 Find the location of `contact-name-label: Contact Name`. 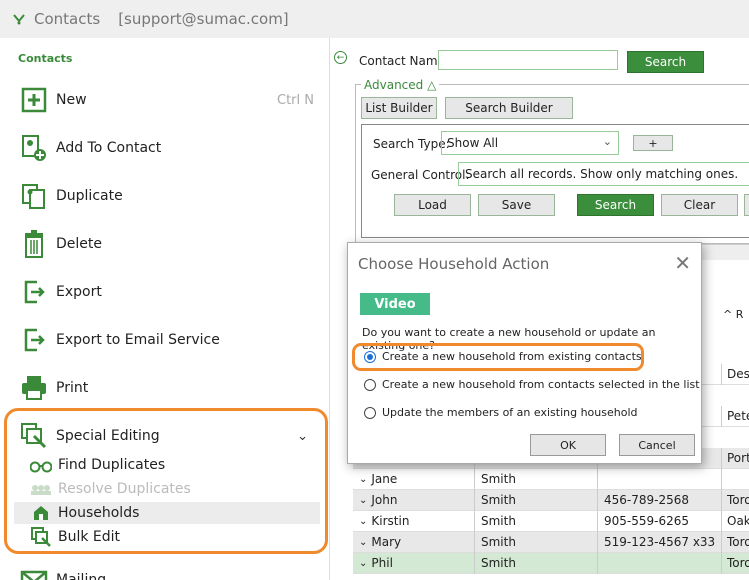

contact-name-label: Contact Name is located at coordinates (402, 61).